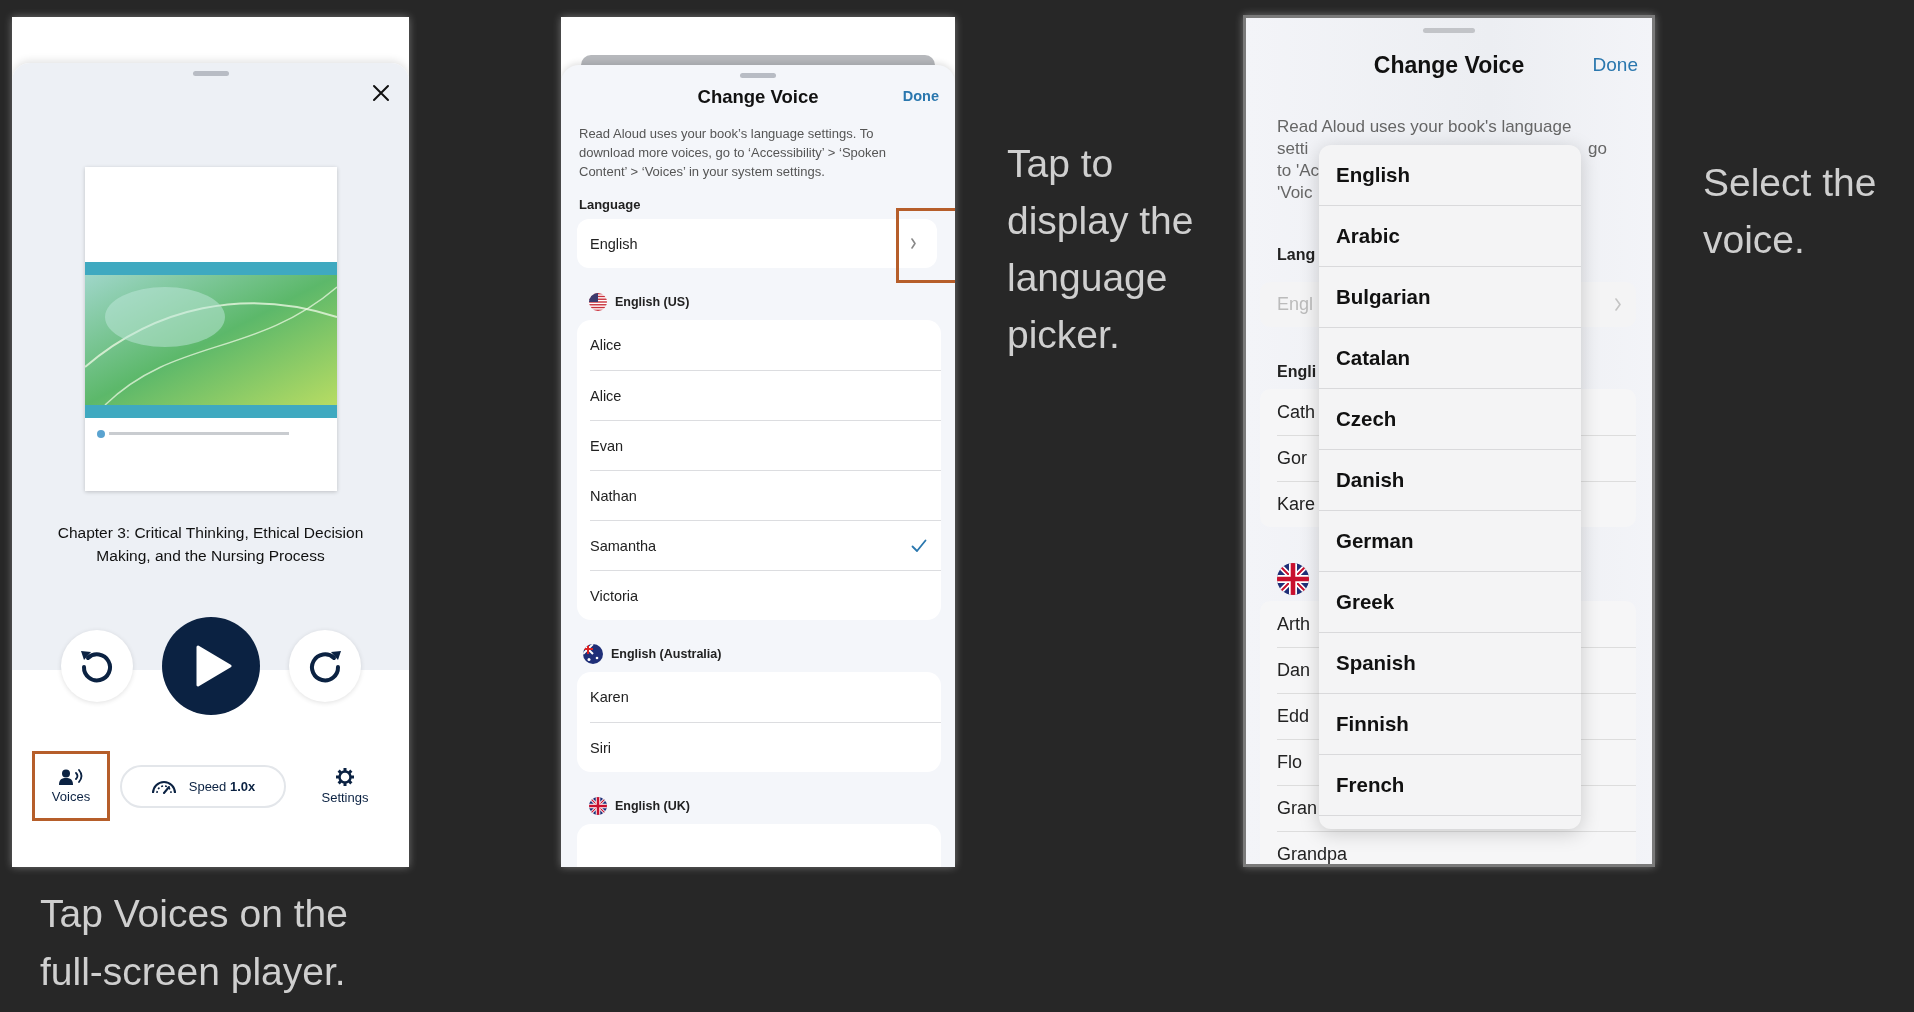 This screenshot has height=1012, width=1914. I want to click on section-header: English (Australia), so click(666, 654).